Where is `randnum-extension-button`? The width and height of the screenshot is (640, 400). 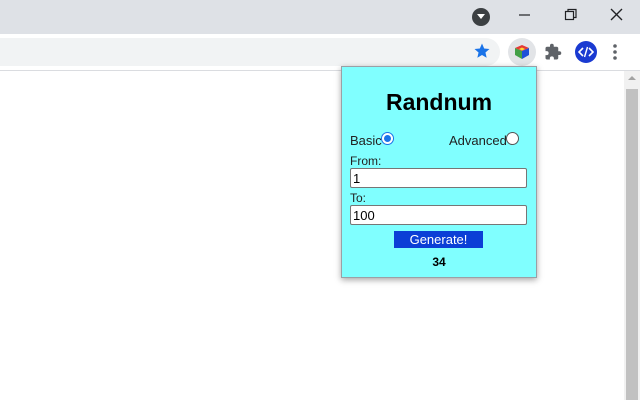 randnum-extension-button is located at coordinates (522, 52).